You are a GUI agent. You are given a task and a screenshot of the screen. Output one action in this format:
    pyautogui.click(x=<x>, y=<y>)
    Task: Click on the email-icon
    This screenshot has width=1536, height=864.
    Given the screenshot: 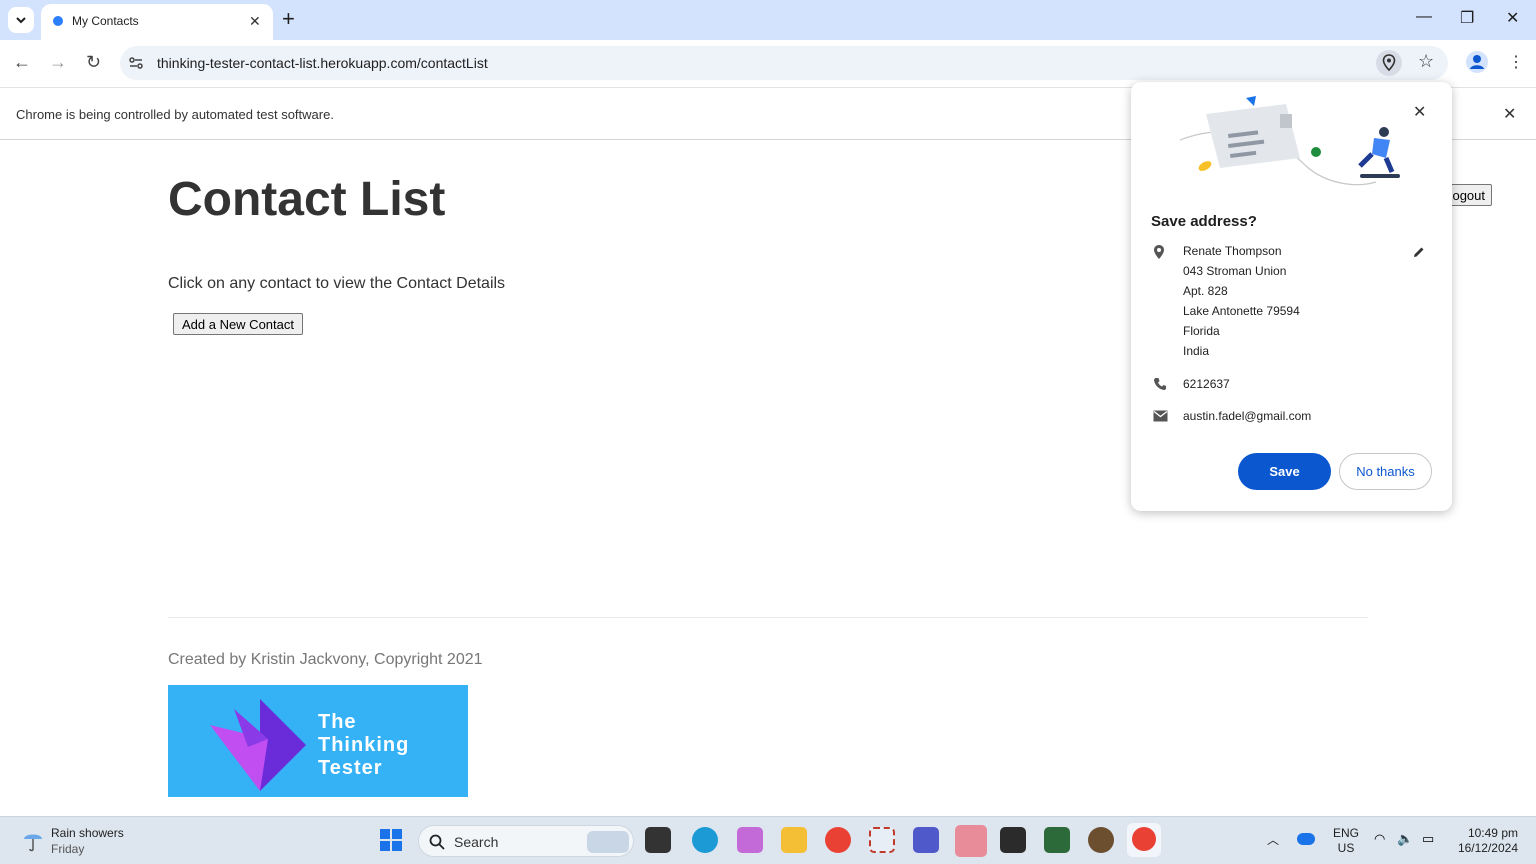 What is the action you would take?
    pyautogui.click(x=1160, y=416)
    